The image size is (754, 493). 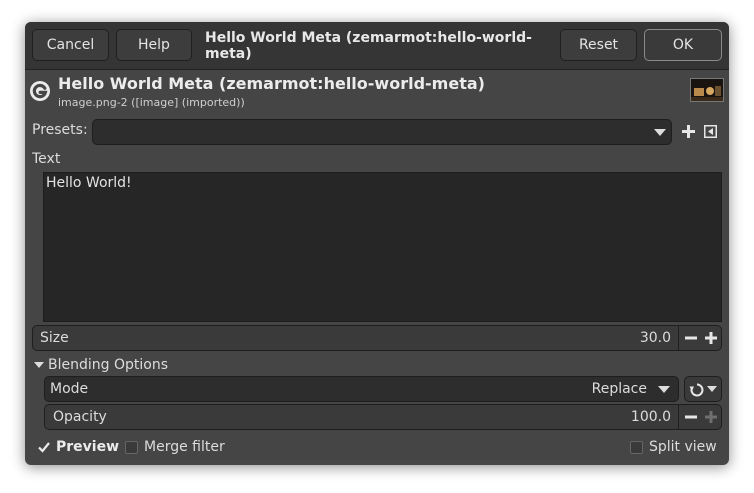 What do you see at coordinates (619, 389) in the screenshot?
I see `mode-value: Replace` at bounding box center [619, 389].